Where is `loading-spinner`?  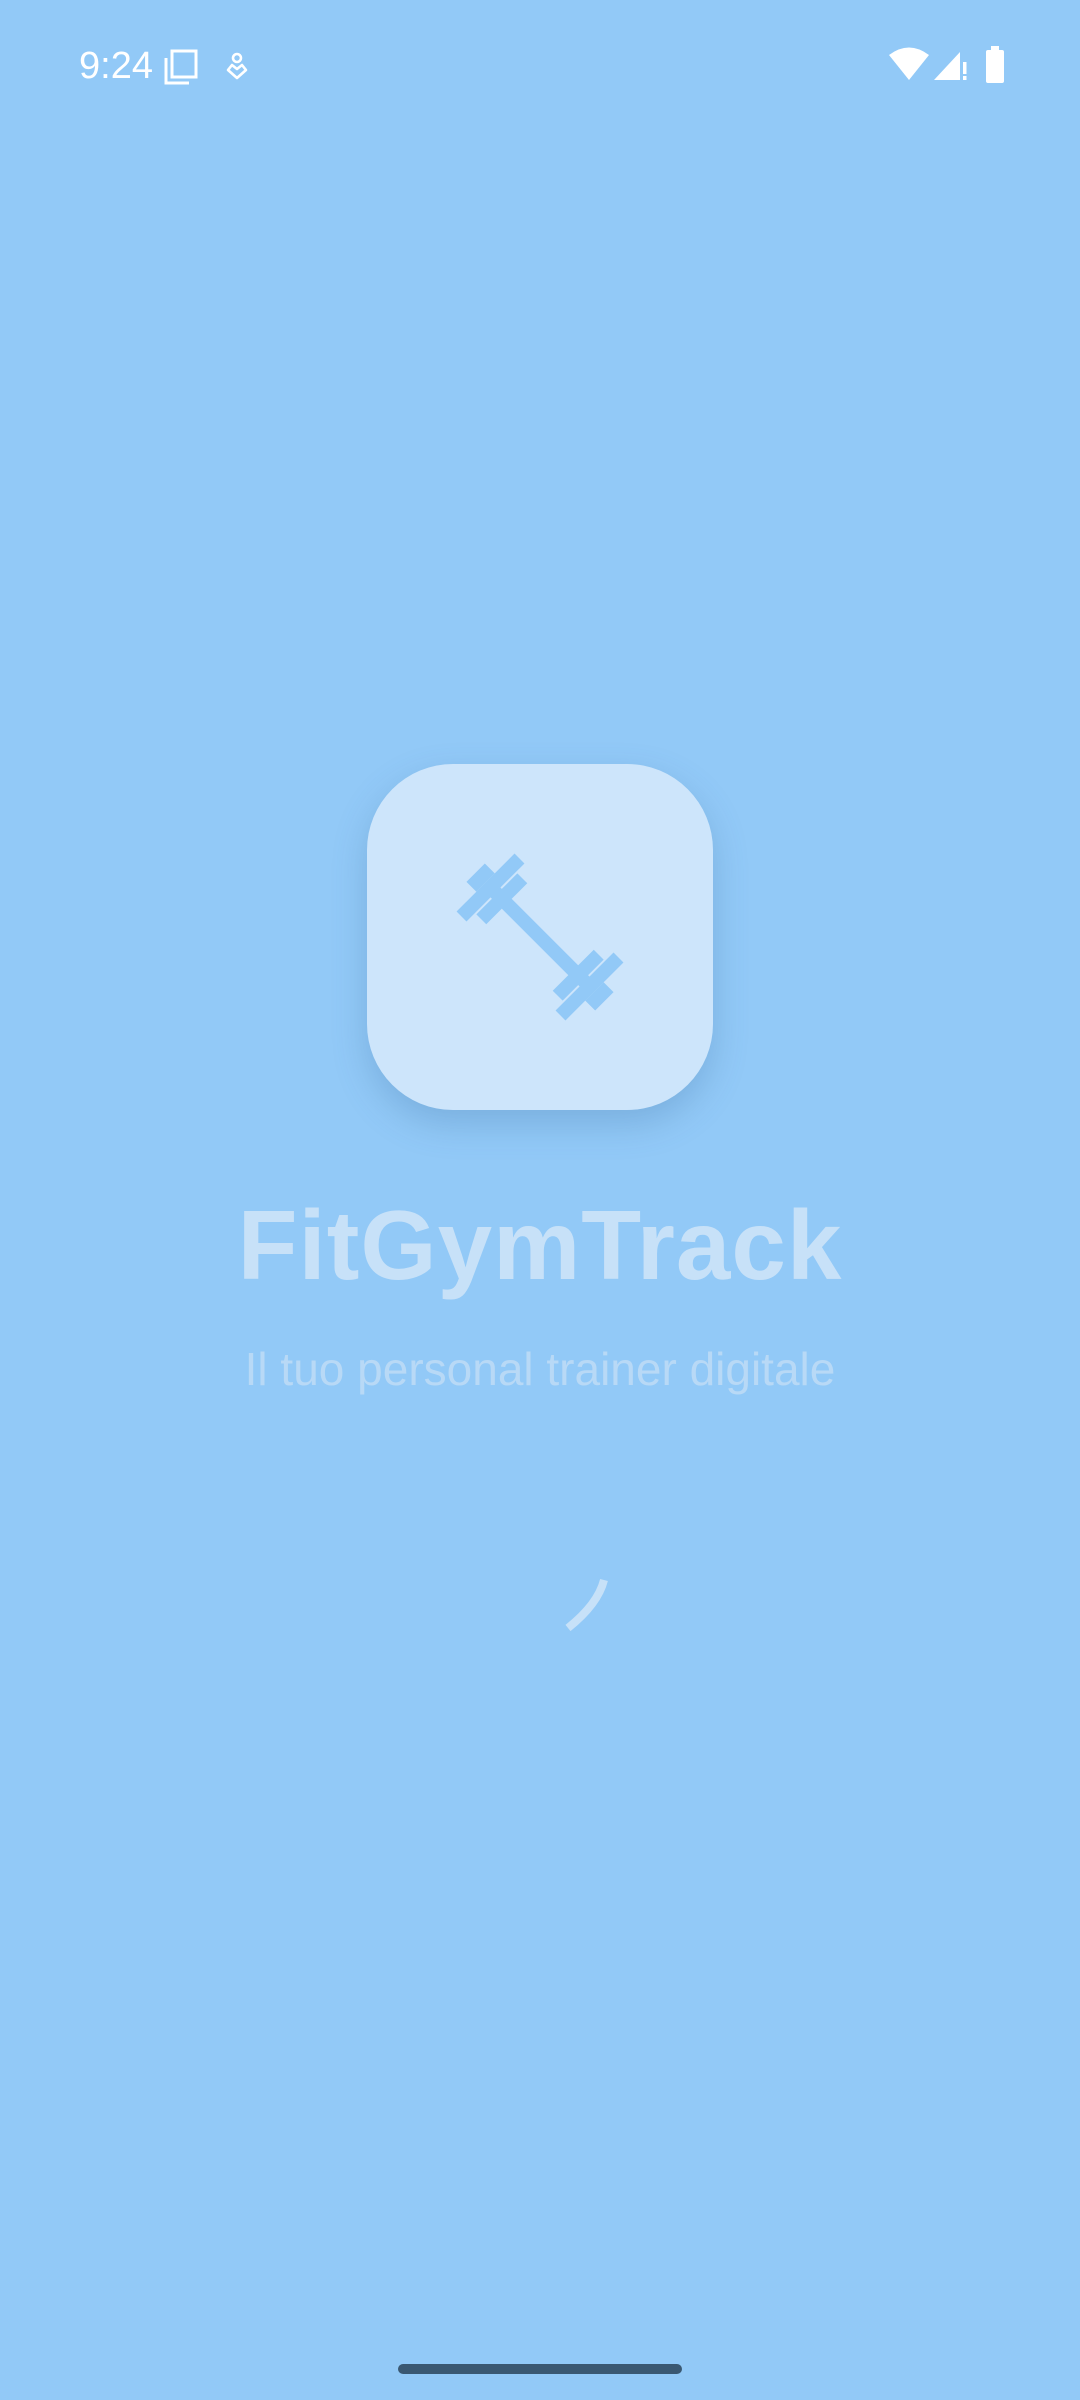 loading-spinner is located at coordinates (580, 1600).